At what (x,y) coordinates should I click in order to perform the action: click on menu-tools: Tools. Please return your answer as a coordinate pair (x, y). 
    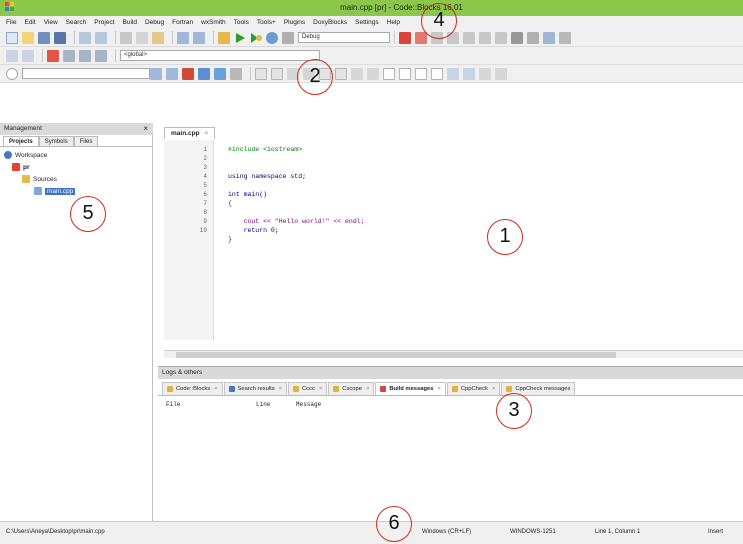
    Looking at the image, I should click on (241, 22).